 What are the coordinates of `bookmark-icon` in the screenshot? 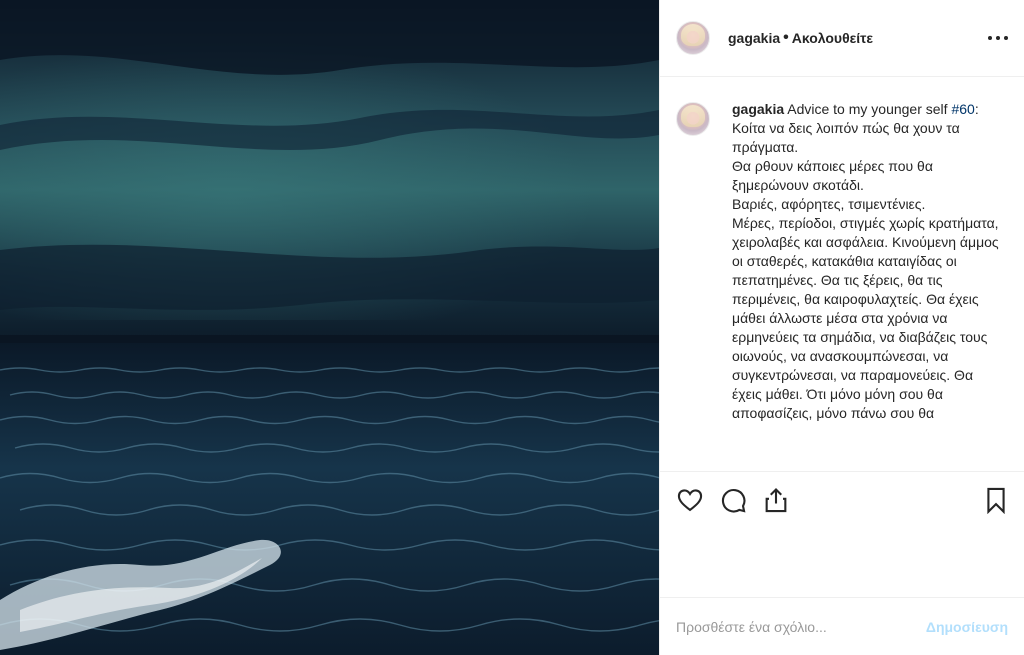 It's located at (997, 501).